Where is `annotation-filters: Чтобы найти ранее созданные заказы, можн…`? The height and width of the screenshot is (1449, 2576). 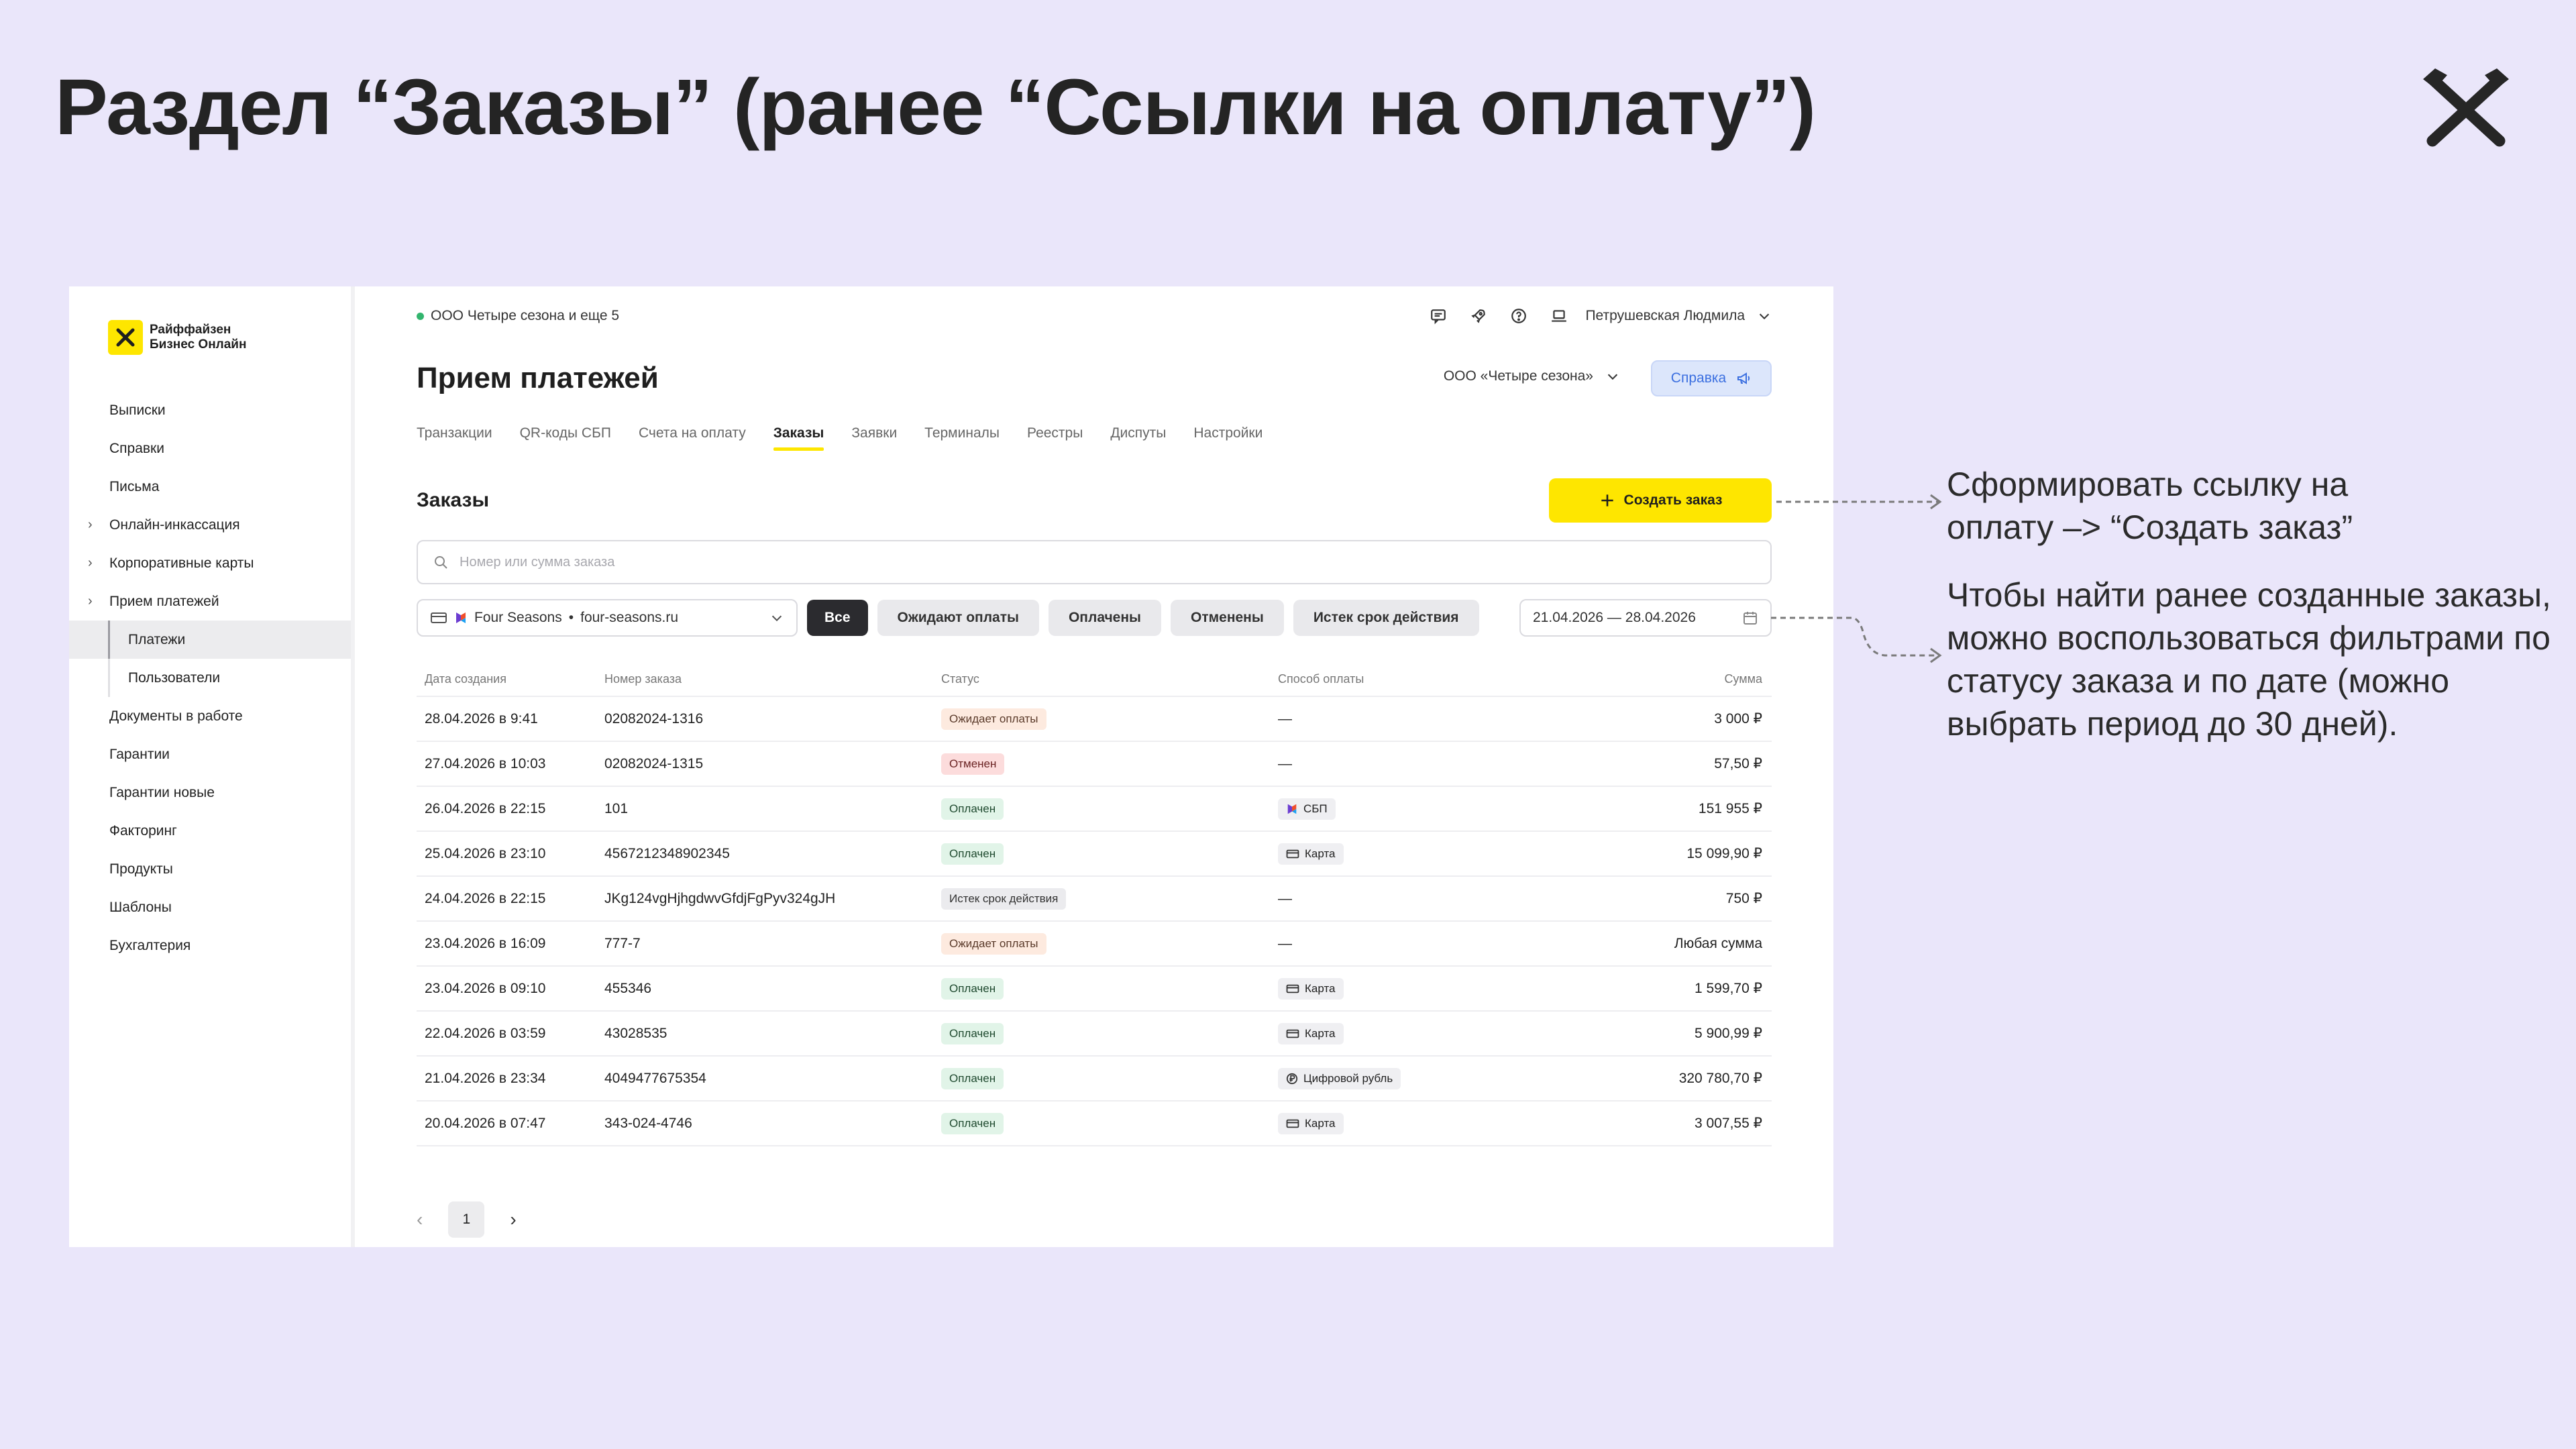 annotation-filters: Чтобы найти ранее созданные заказы, можн… is located at coordinates (2249, 659).